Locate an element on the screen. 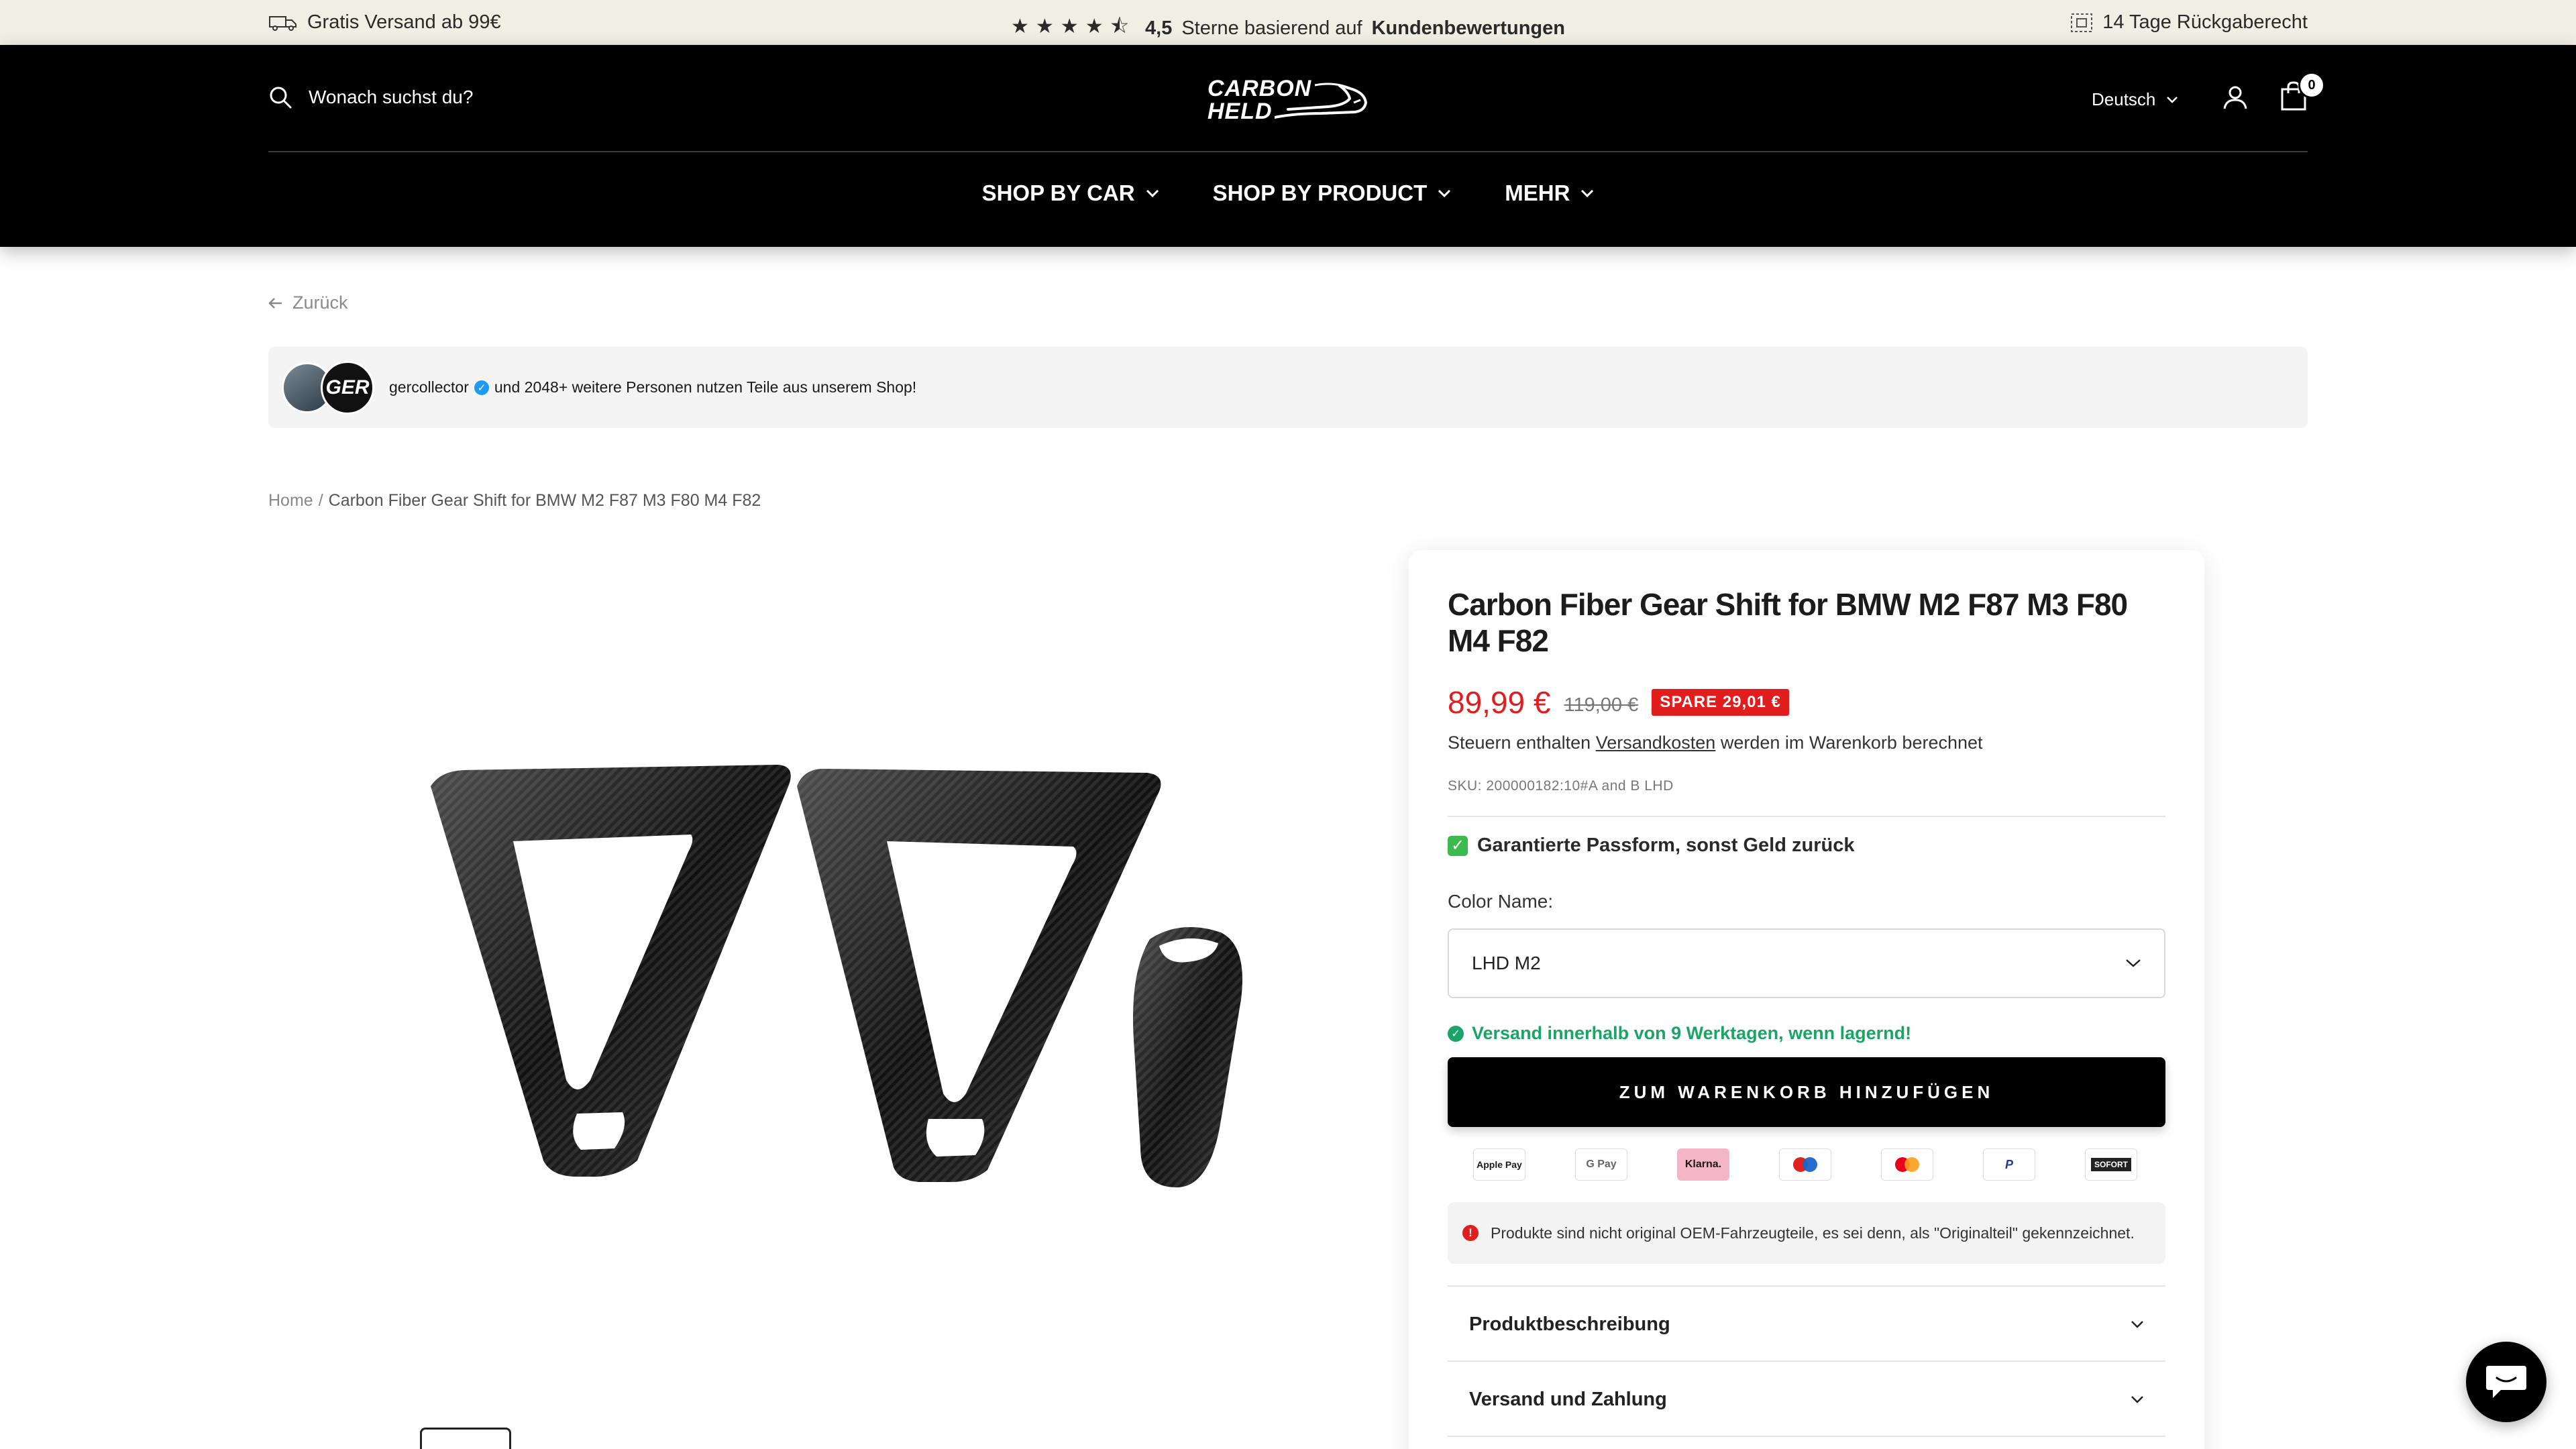 The height and width of the screenshot is (1449, 2576). sale-price: 89,99 € is located at coordinates (1499, 702).